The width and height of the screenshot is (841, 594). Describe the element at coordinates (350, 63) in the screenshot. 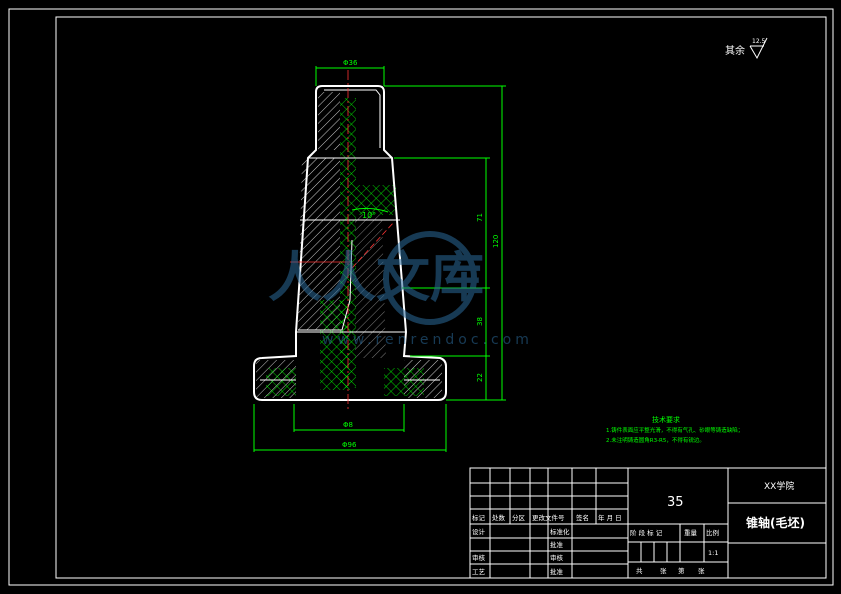

I see `dim-top-width: Φ36` at that location.